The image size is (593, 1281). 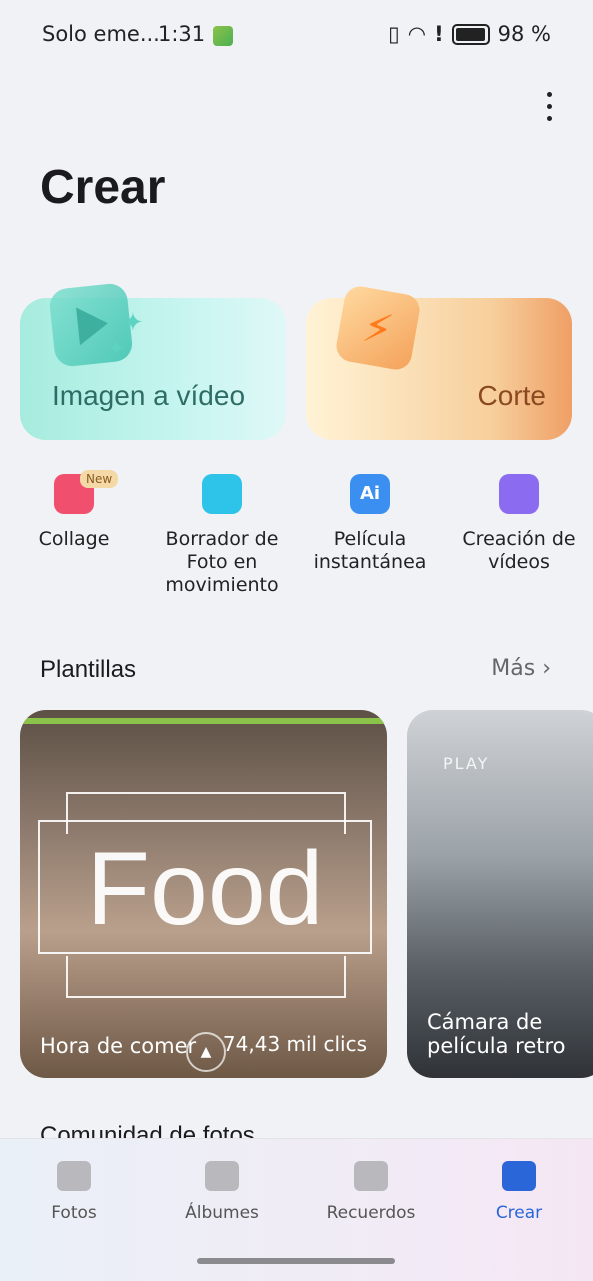 I want to click on lightning-icon: ⚡, so click(x=378, y=328).